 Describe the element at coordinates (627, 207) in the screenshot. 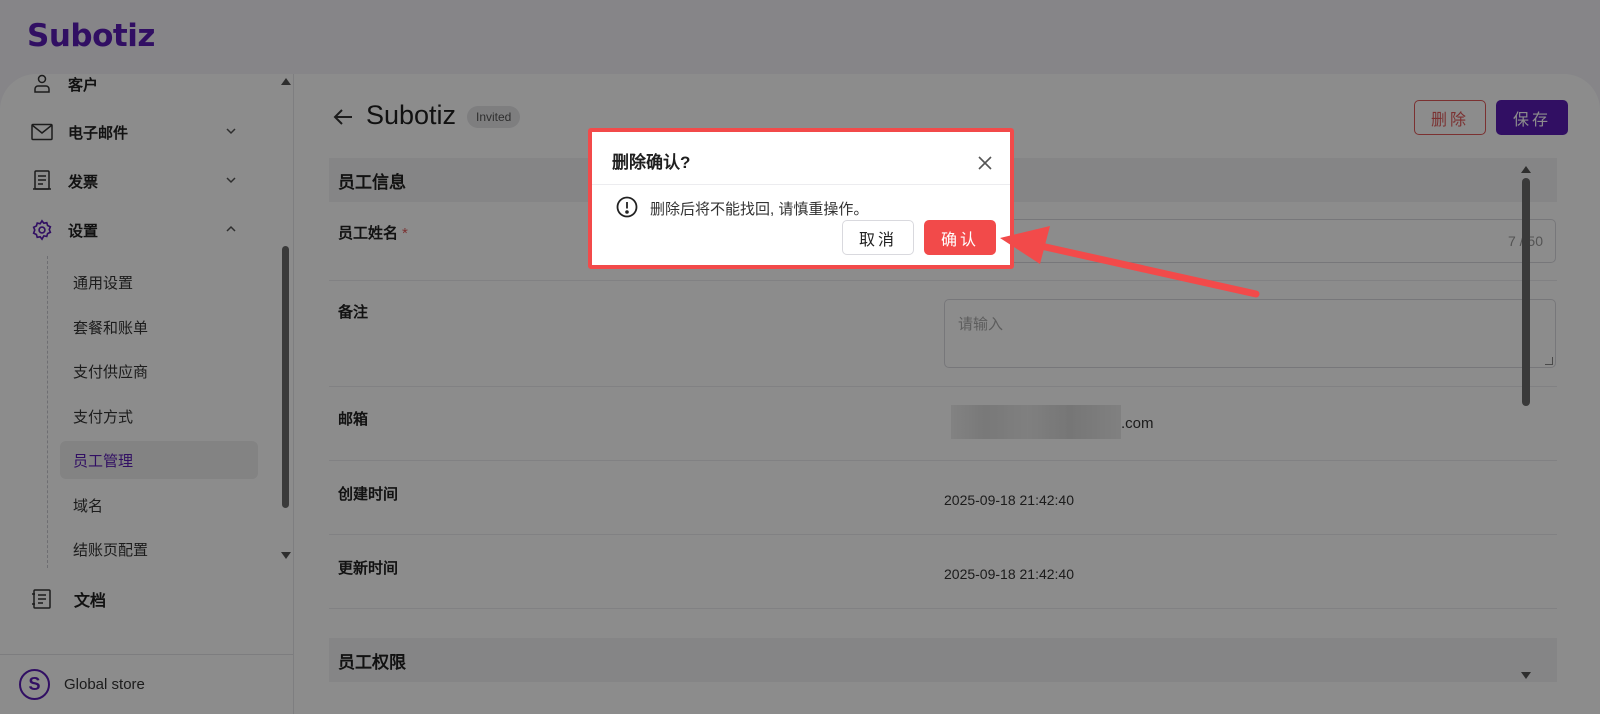

I see `warning-icon` at that location.